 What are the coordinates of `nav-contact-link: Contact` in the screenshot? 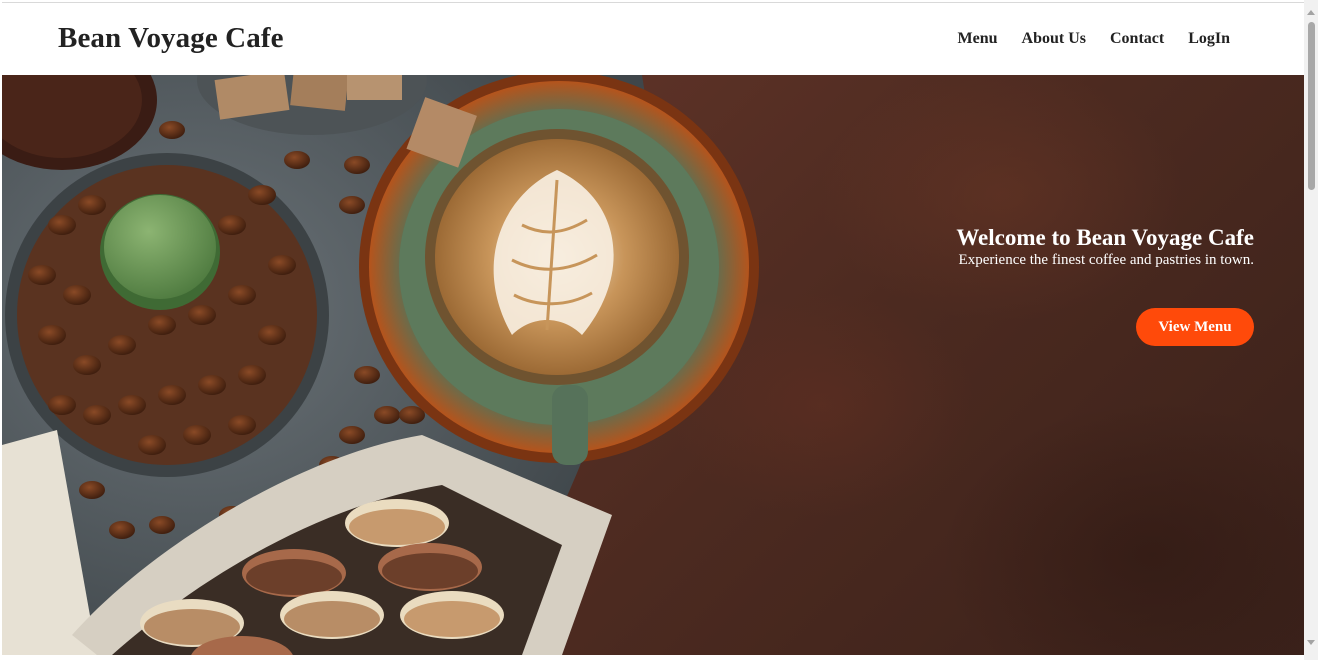 It's located at (1137, 39).